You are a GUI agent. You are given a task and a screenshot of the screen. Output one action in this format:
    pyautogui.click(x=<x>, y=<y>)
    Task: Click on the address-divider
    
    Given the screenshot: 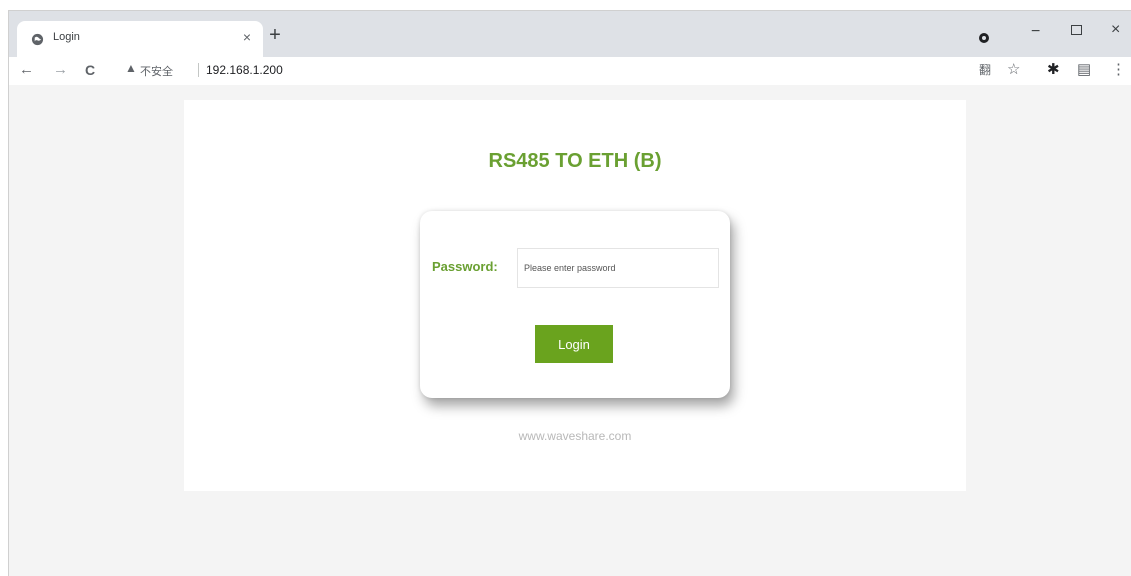 What is the action you would take?
    pyautogui.click(x=198, y=70)
    